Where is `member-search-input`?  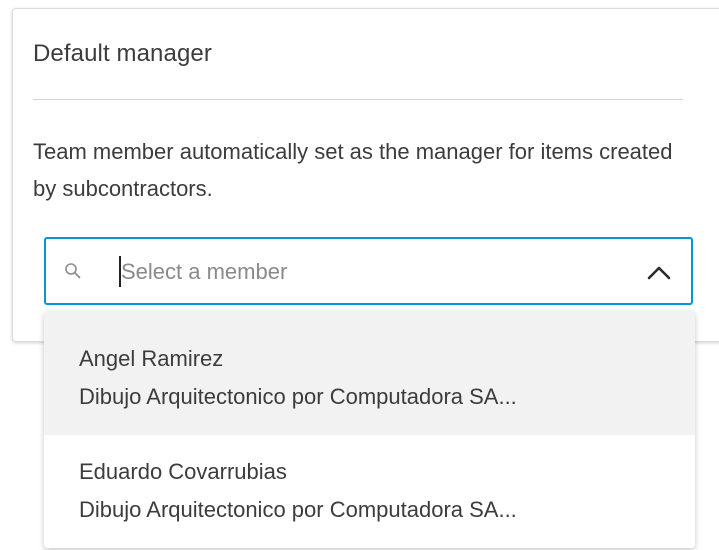
member-search-input is located at coordinates (361, 272).